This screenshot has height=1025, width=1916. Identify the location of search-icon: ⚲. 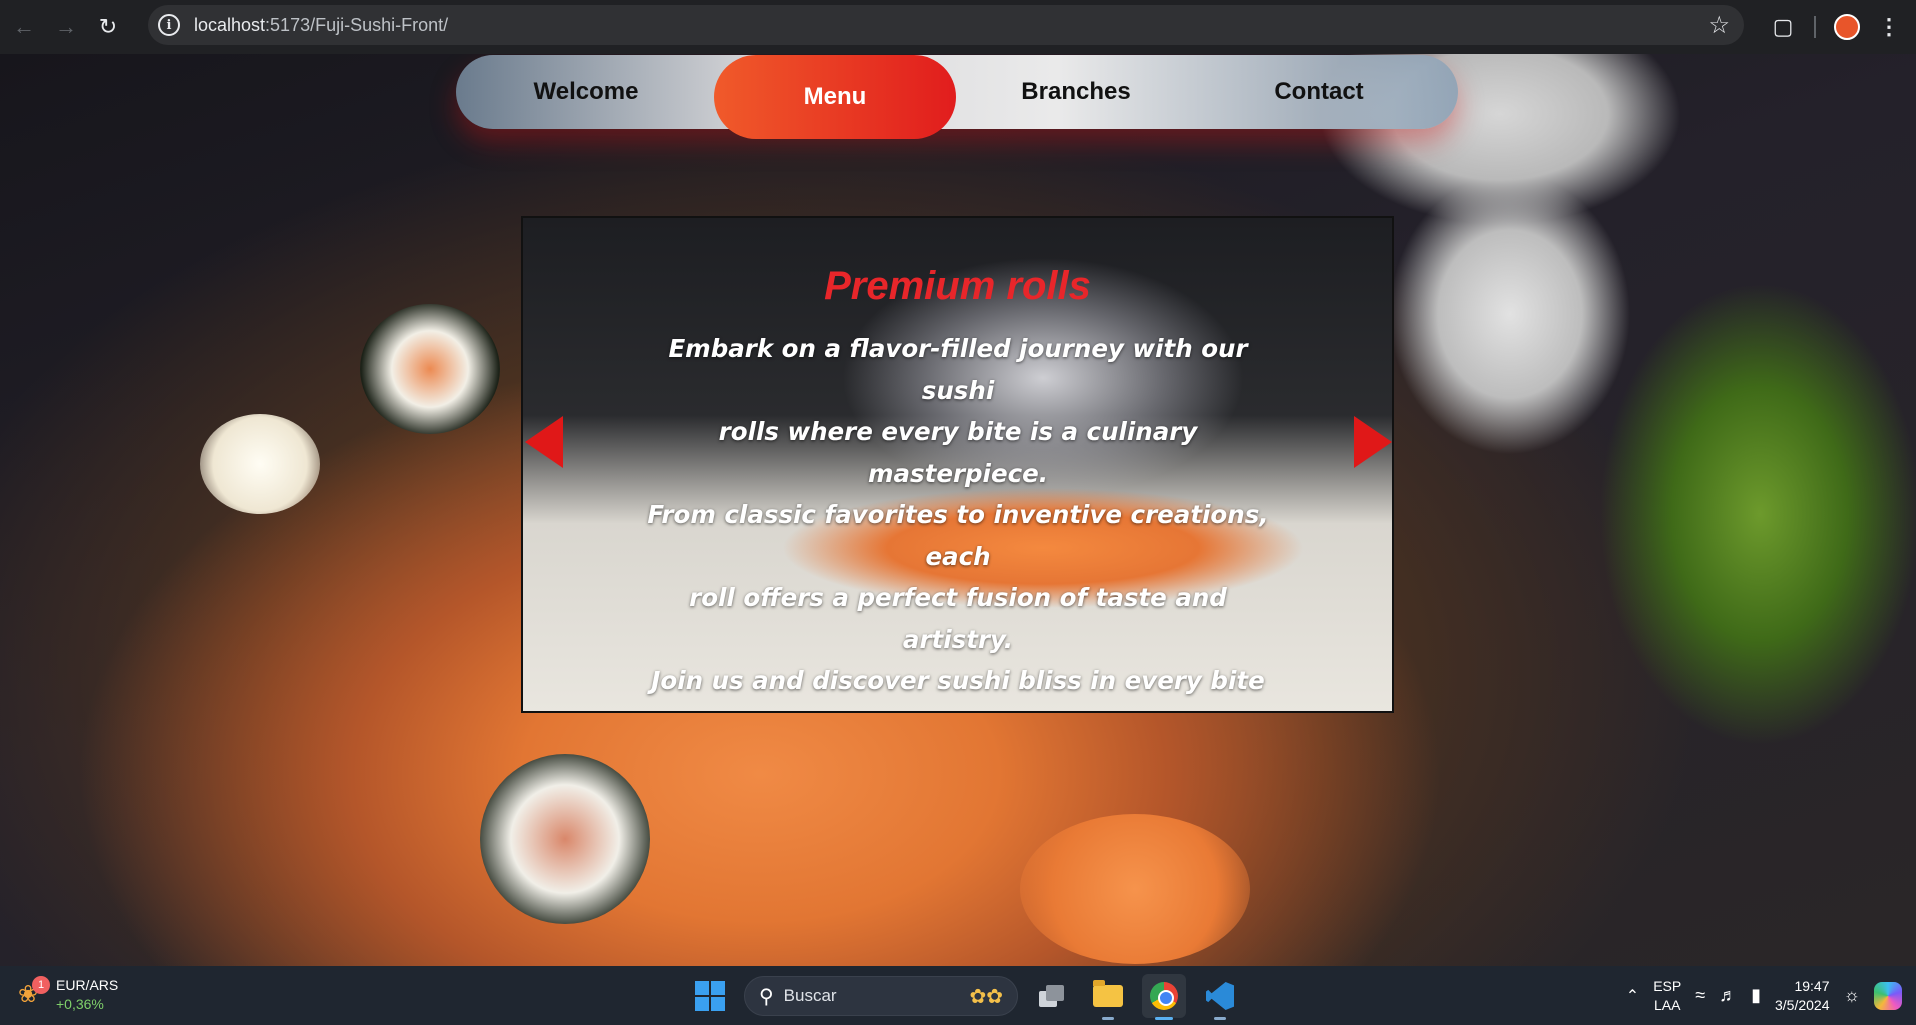
(766, 996).